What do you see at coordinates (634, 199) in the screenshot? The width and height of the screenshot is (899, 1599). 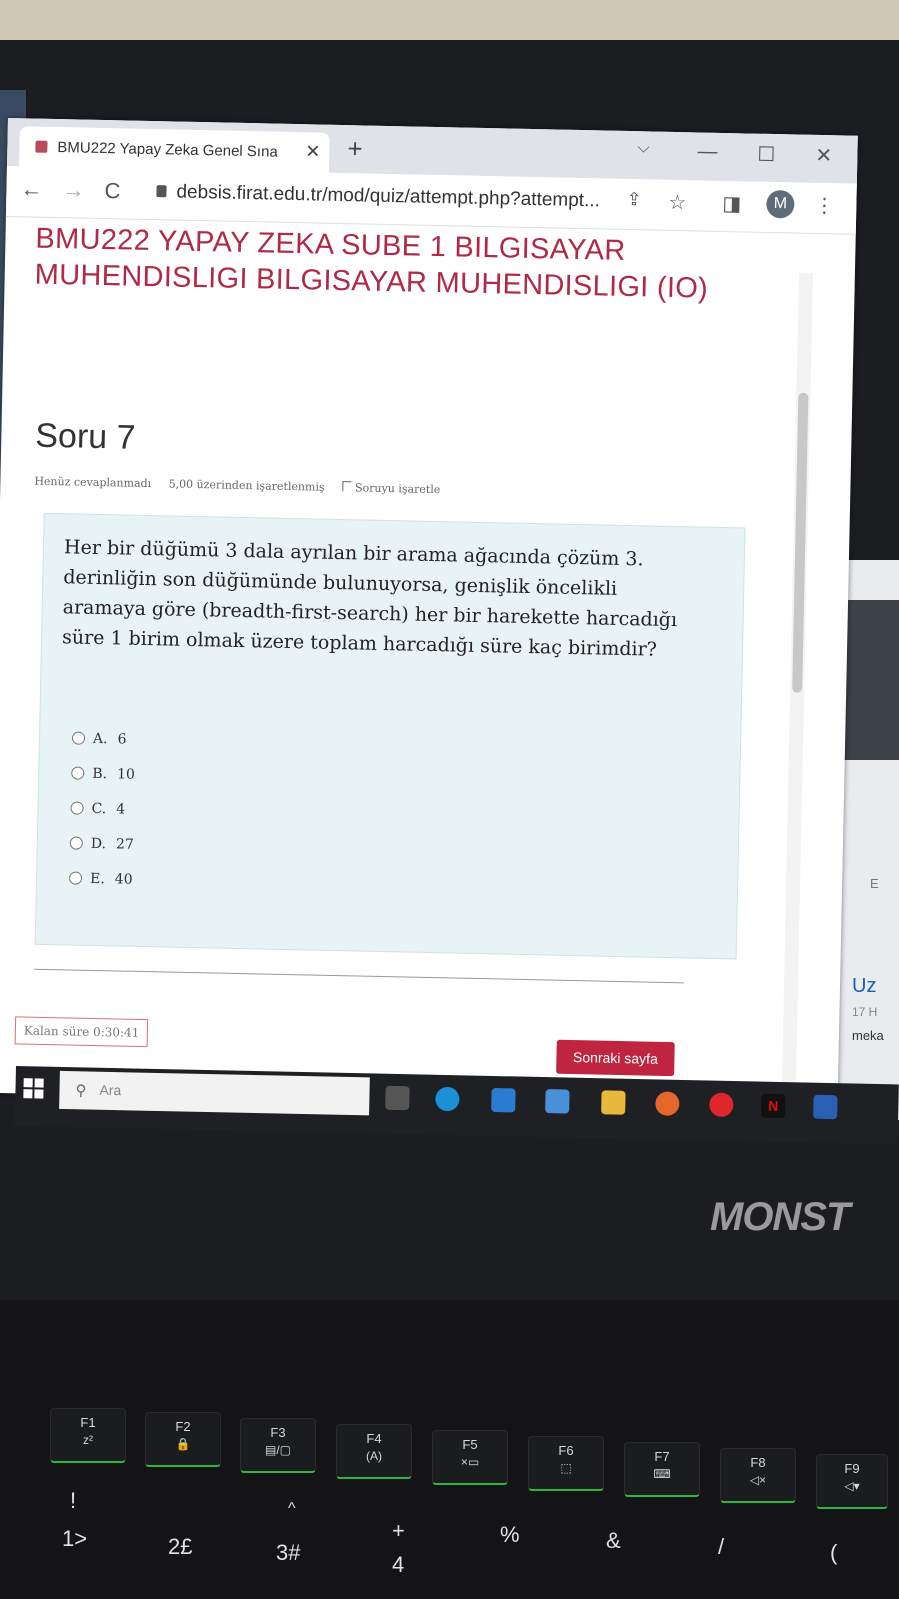 I see `share-icon: ⇪` at bounding box center [634, 199].